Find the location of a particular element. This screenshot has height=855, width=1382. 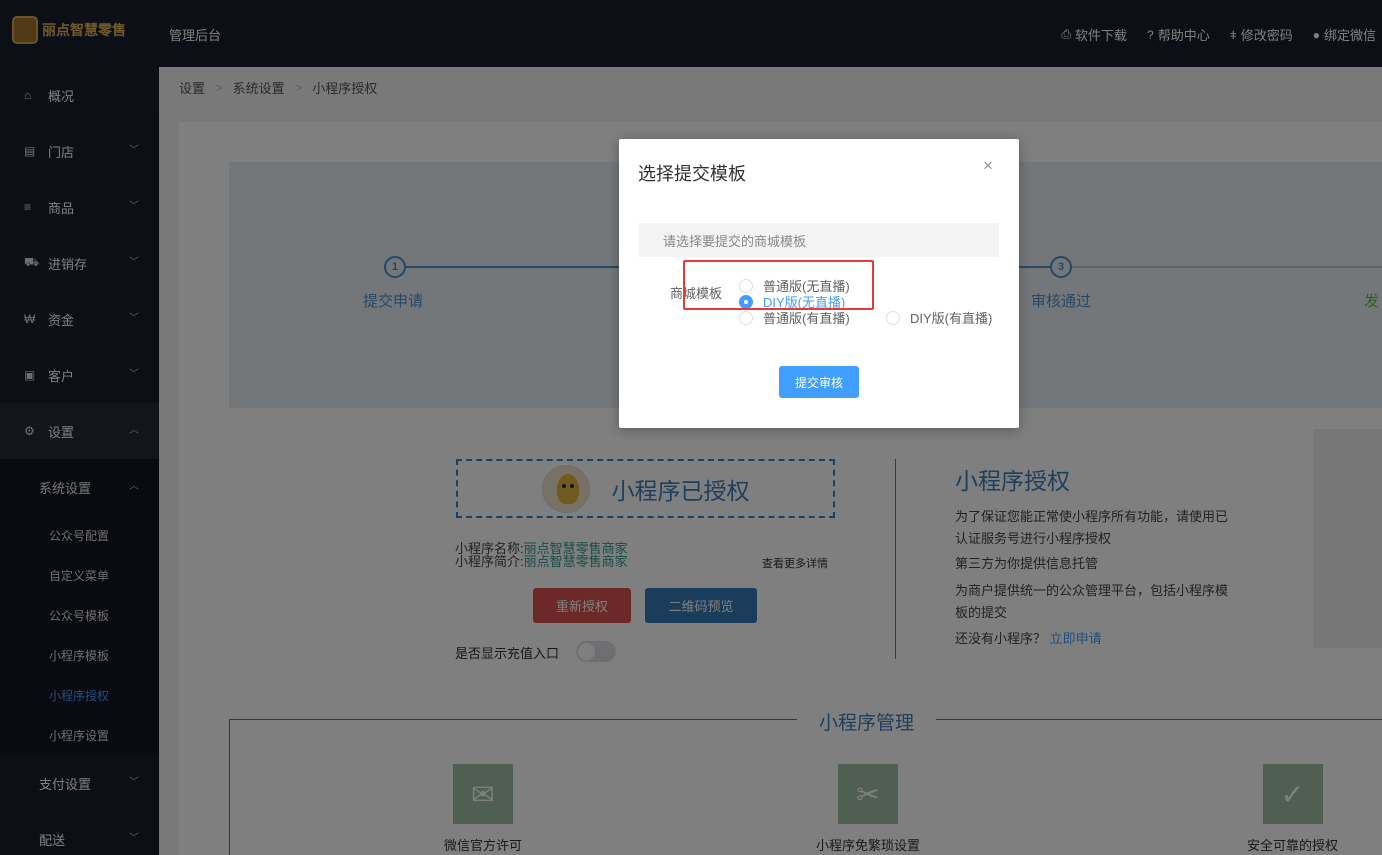

submit-review-button: 提交审核 is located at coordinates (819, 382).